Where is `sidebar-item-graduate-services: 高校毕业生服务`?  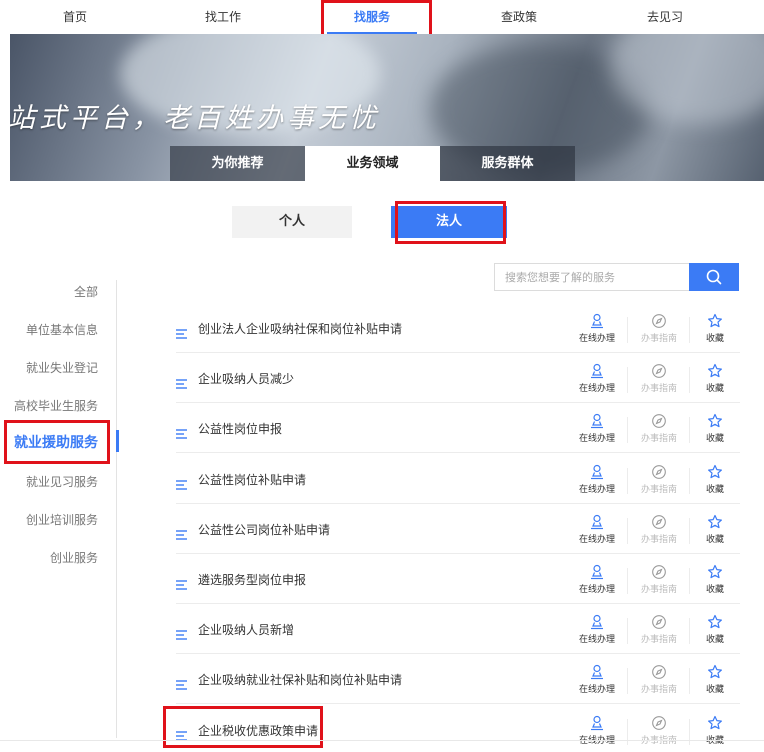 sidebar-item-graduate-services: 高校毕业生服务 is located at coordinates (56, 405).